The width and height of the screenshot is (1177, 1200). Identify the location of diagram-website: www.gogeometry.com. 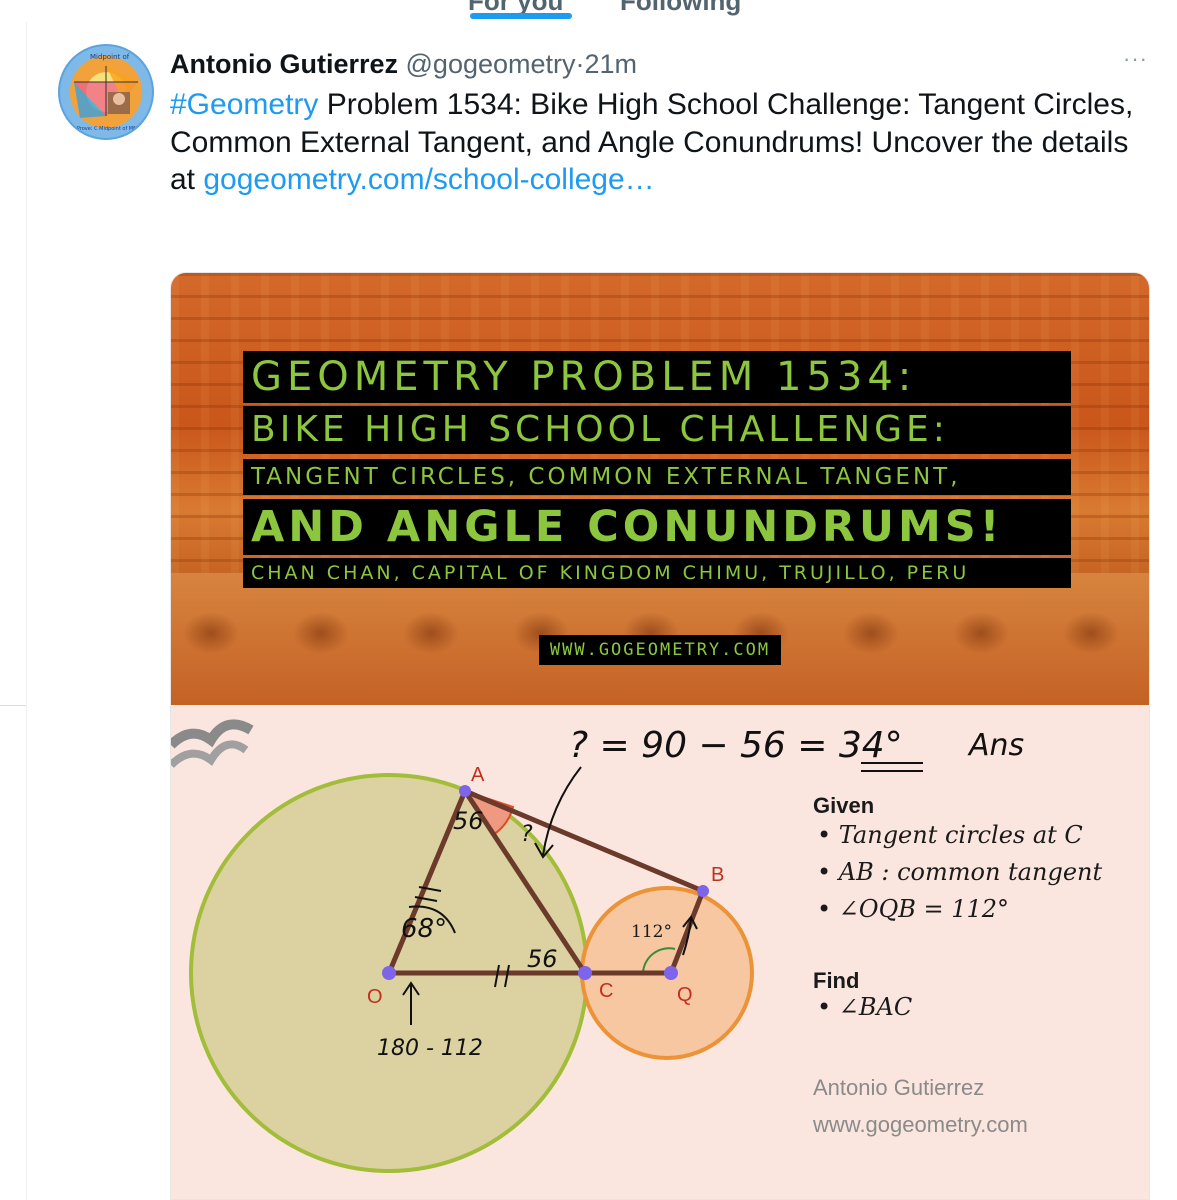
(920, 1124).